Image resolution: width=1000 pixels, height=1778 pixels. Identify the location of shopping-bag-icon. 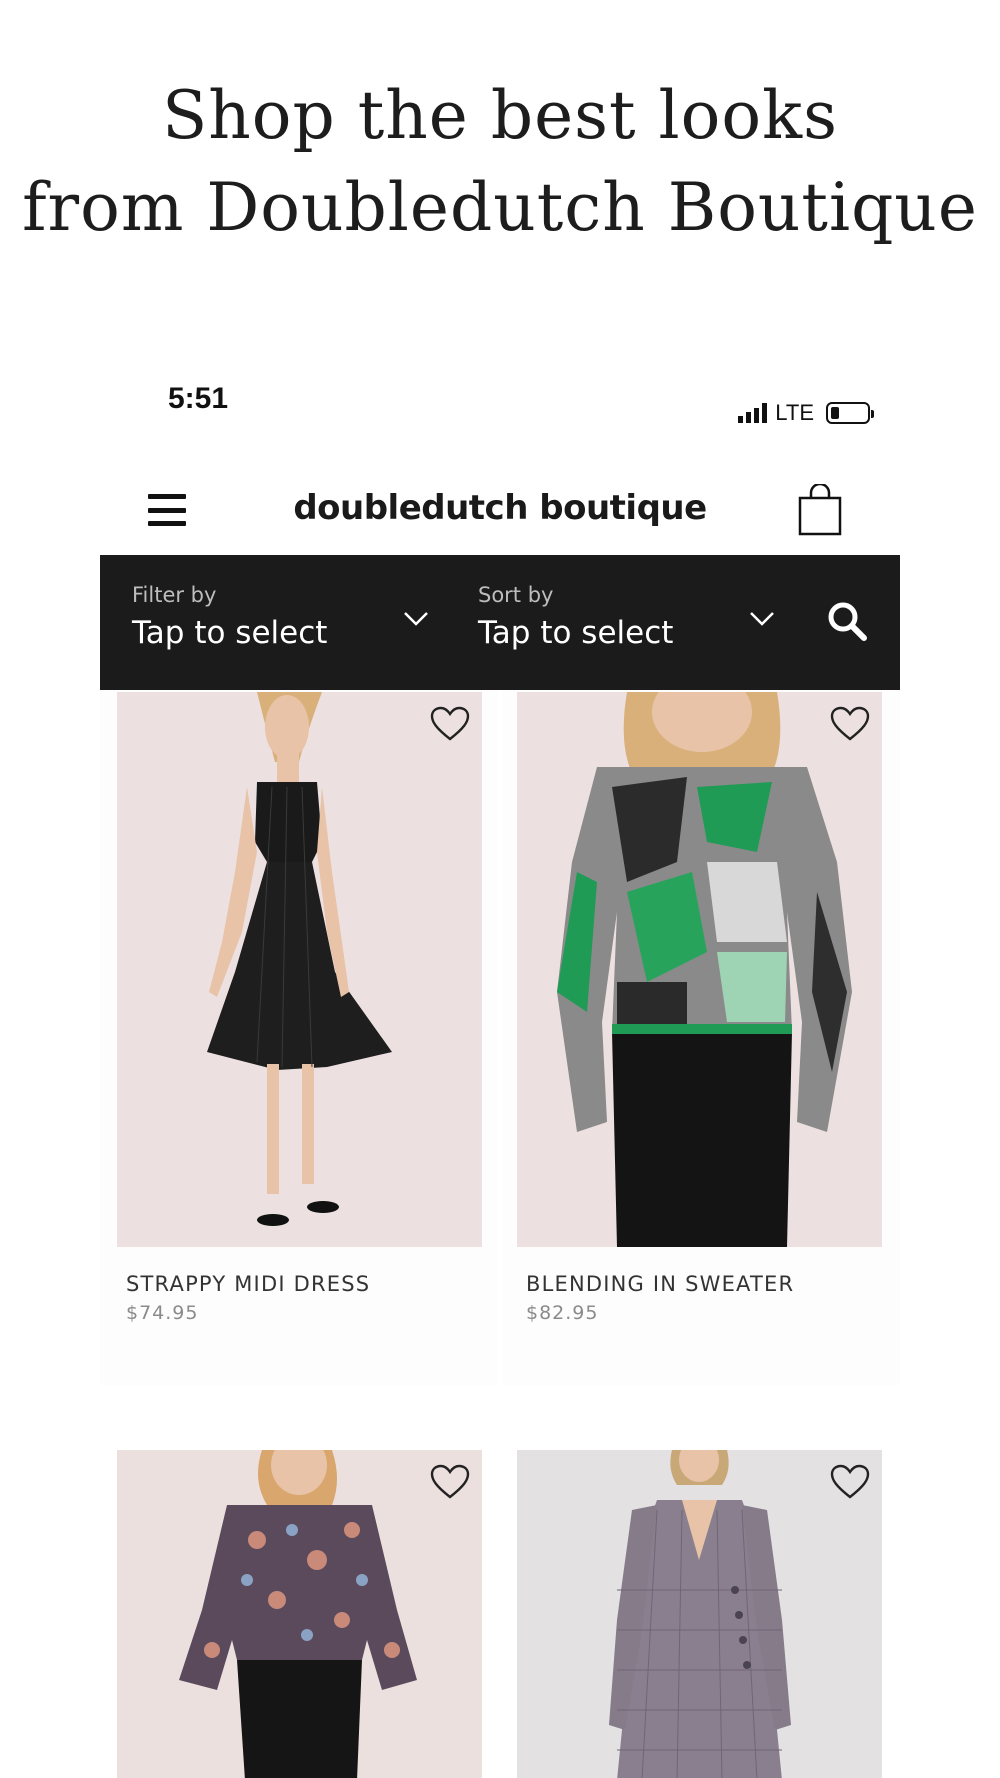
(820, 510).